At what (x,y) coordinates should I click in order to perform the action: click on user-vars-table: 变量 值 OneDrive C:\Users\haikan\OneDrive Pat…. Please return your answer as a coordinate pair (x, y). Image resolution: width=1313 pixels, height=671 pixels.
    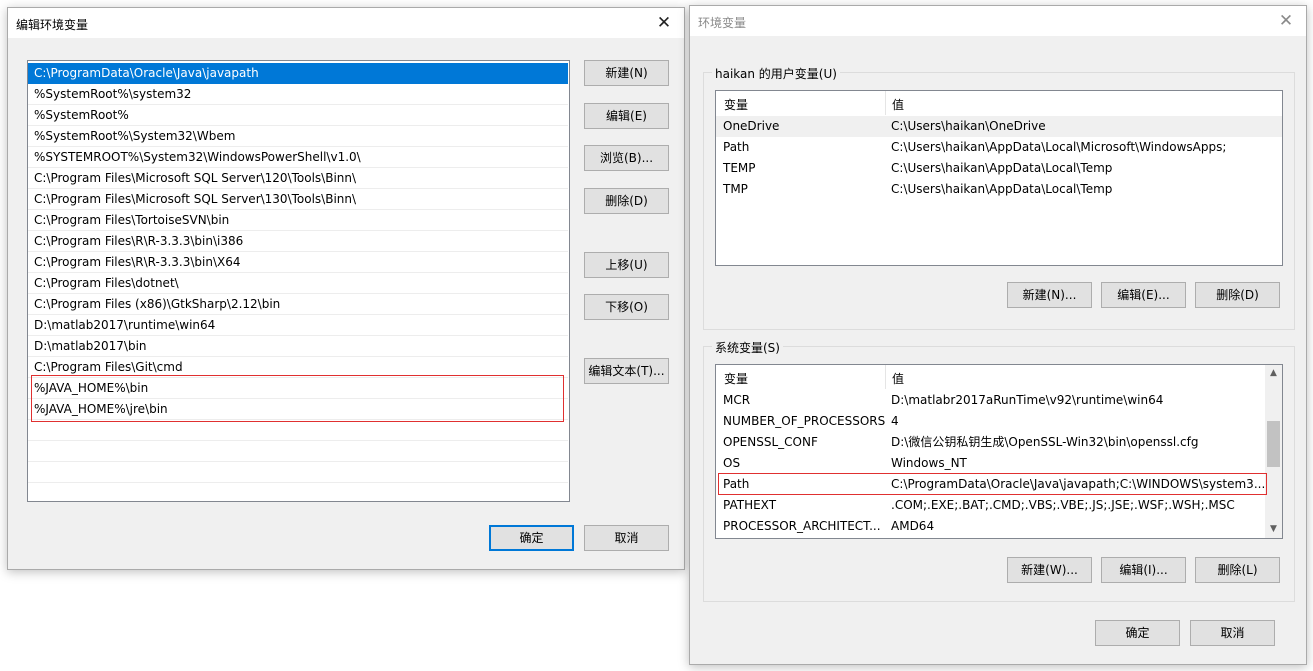
    Looking at the image, I should click on (999, 178).